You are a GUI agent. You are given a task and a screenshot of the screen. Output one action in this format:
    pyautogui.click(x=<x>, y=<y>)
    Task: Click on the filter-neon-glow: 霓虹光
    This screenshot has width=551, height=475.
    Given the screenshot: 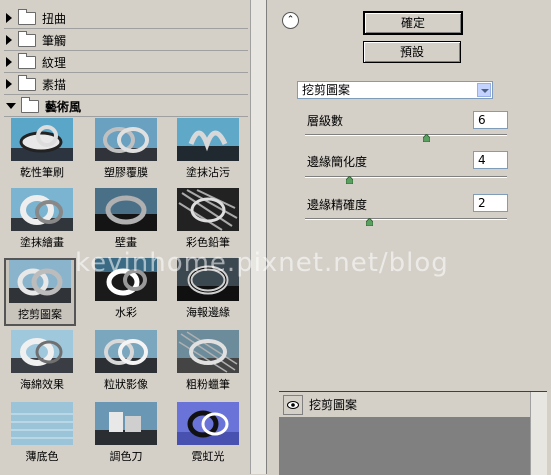 What is the action you would take?
    pyautogui.click(x=208, y=436)
    